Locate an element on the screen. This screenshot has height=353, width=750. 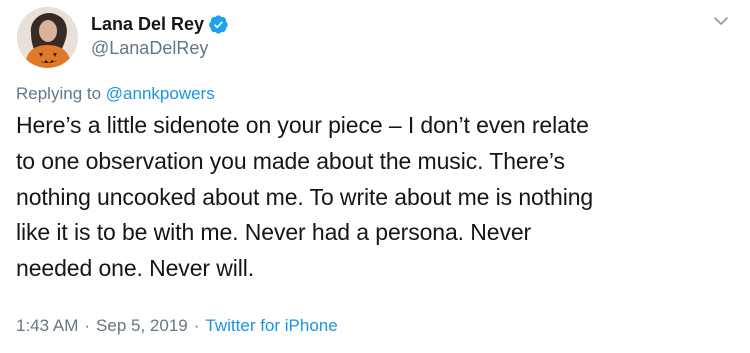
avatar is located at coordinates (47, 37).